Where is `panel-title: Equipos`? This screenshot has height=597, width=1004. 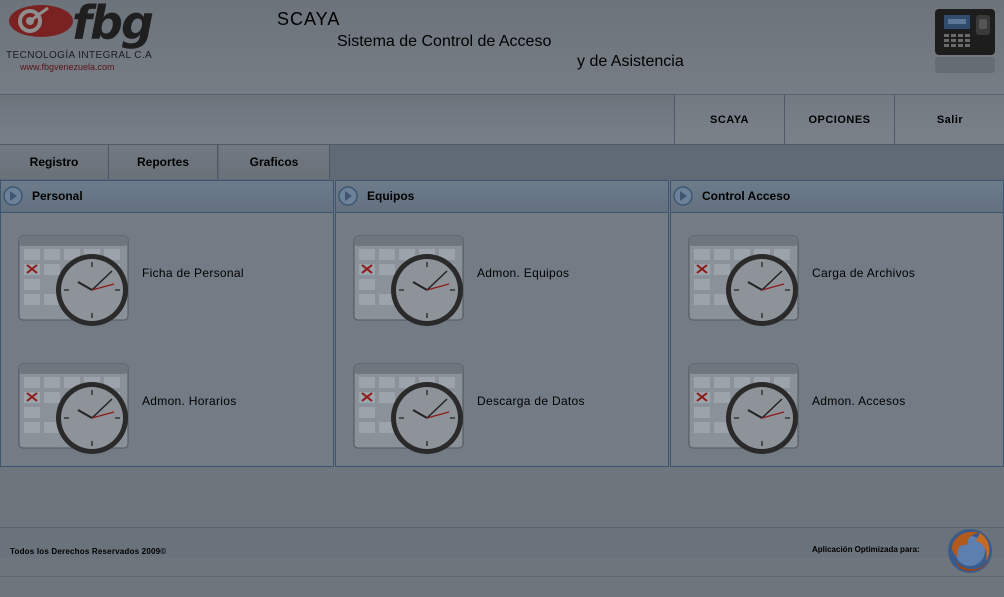 panel-title: Equipos is located at coordinates (391, 196).